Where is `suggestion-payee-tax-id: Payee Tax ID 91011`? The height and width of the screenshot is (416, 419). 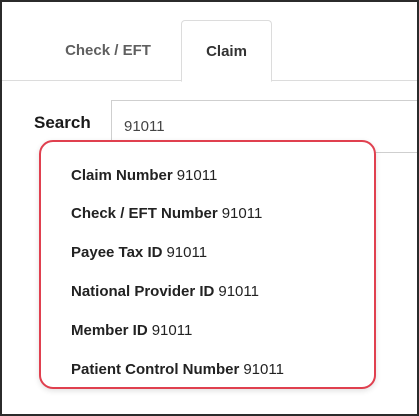 suggestion-payee-tax-id: Payee Tax ID 91011 is located at coordinates (139, 256).